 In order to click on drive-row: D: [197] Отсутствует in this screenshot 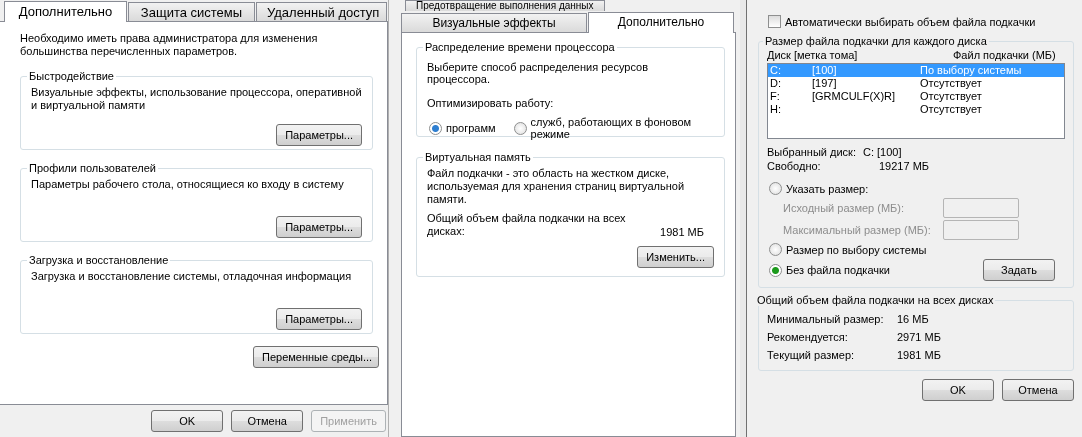, I will do `click(916, 83)`.